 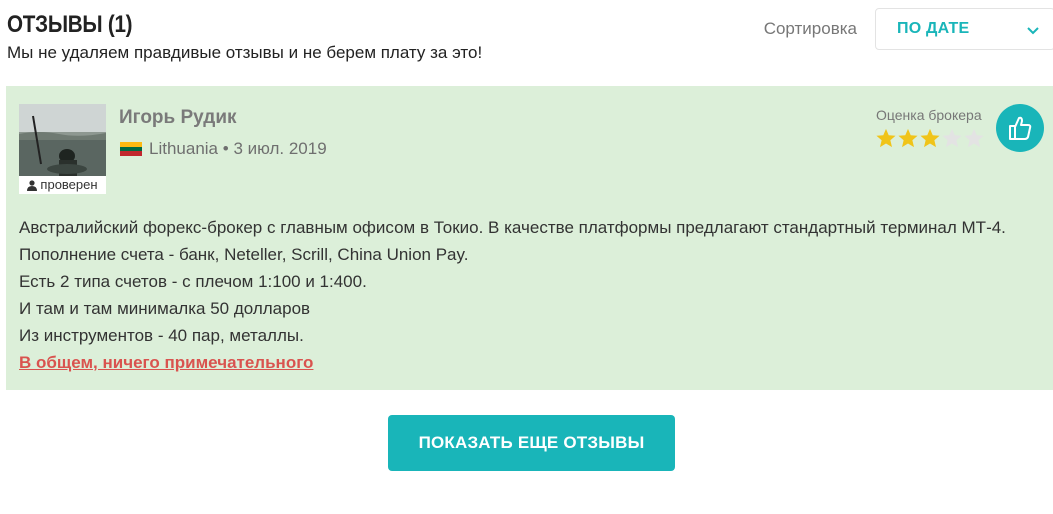 I want to click on show-more-reviews-button: ПОКАЗАТЬ ЕЩЕ ОТЗЫВЫ, so click(x=531, y=443).